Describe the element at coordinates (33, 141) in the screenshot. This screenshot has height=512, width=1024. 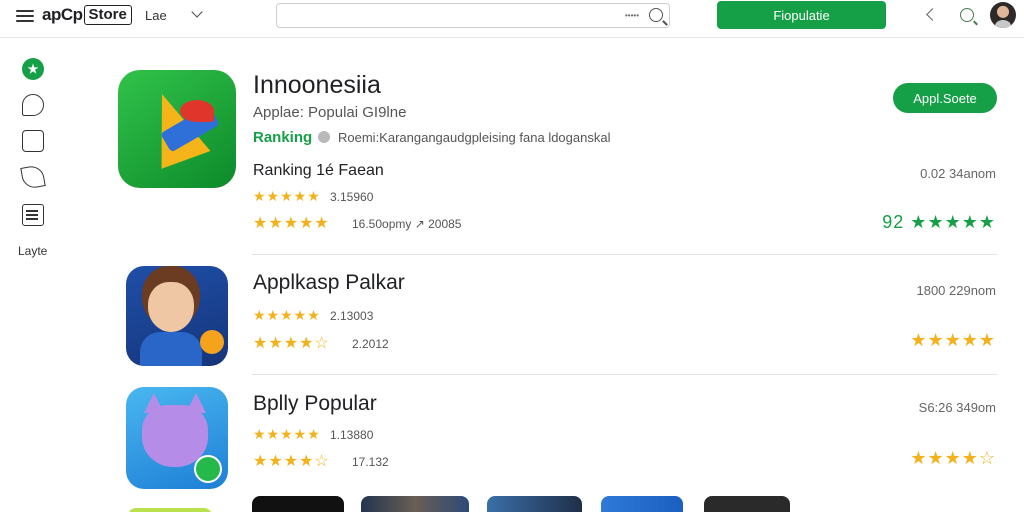
I see `apps-icon` at that location.